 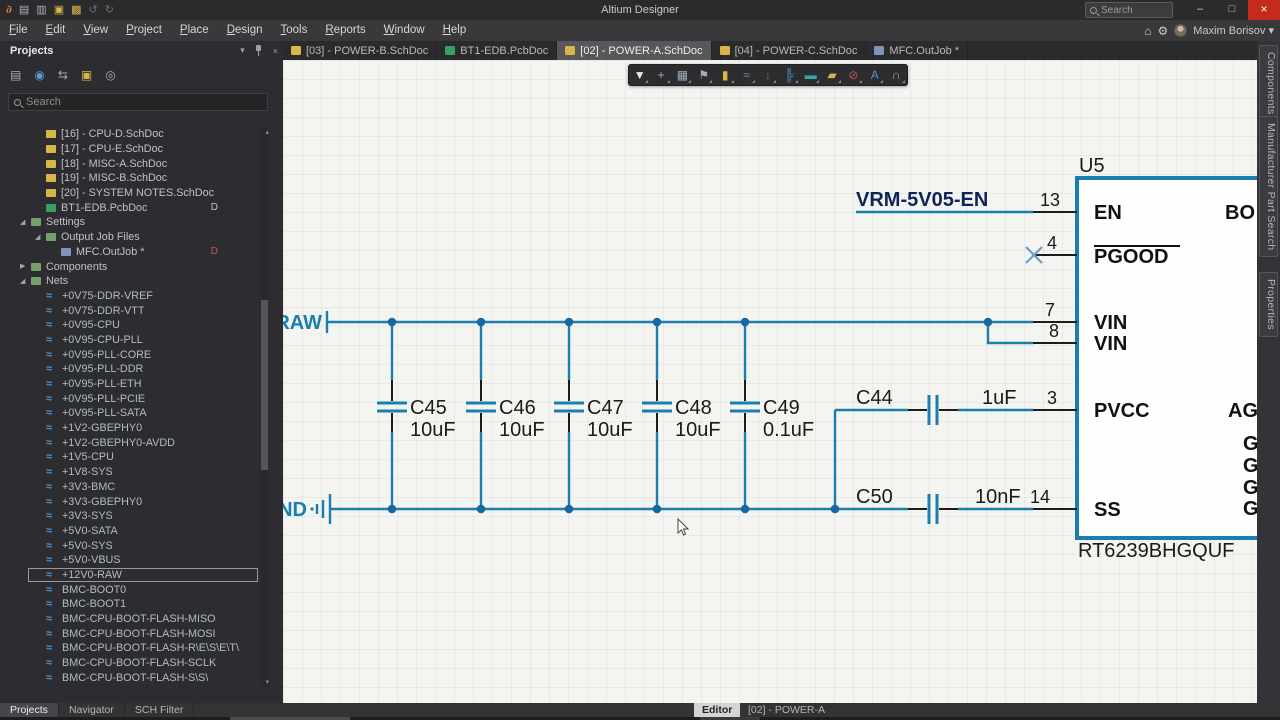 I want to click on label-tool-icon: ▰, so click(x=832, y=75).